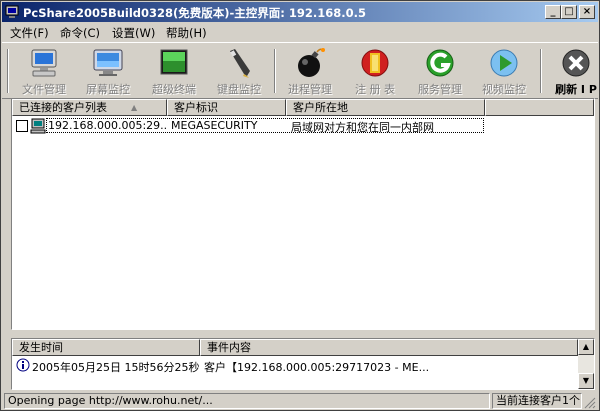  Describe the element at coordinates (12, 11) in the screenshot. I see `app-icon` at that location.